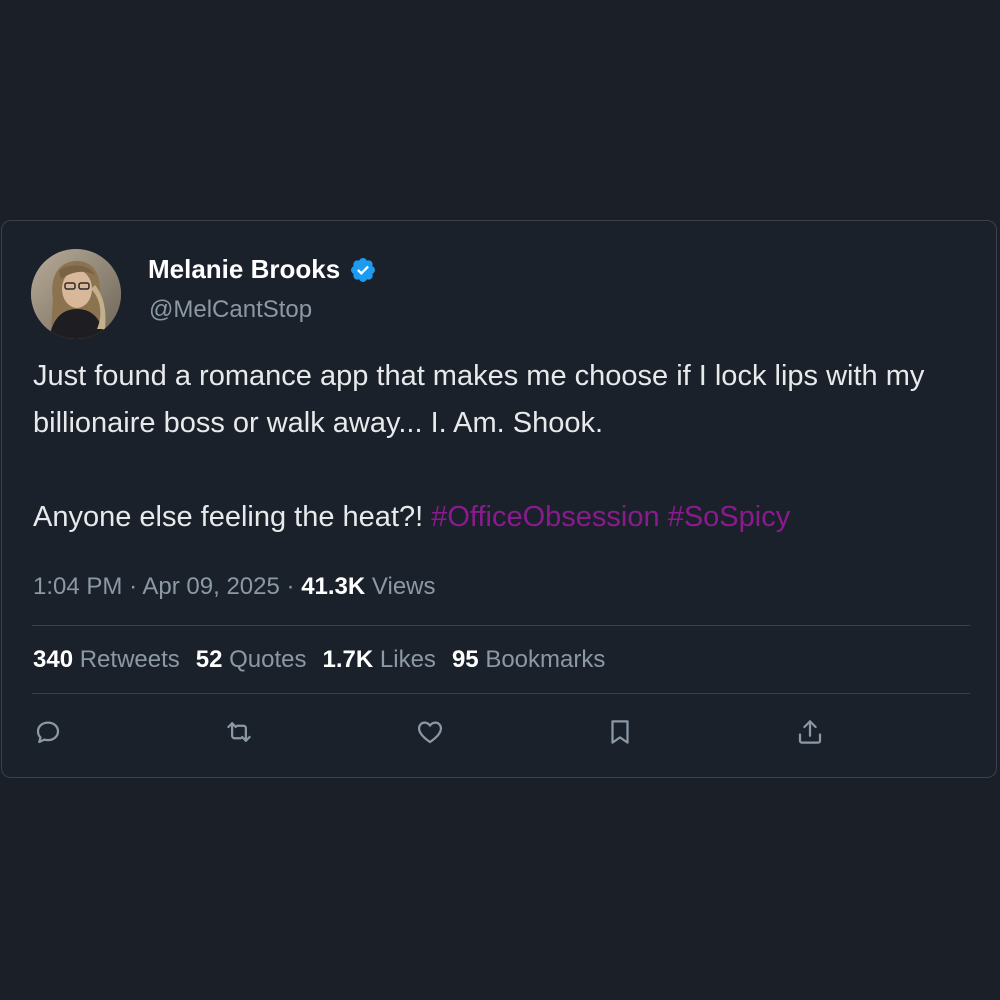 Image resolution: width=1000 pixels, height=1000 pixels. I want to click on retweets-count: 340, so click(53, 659).